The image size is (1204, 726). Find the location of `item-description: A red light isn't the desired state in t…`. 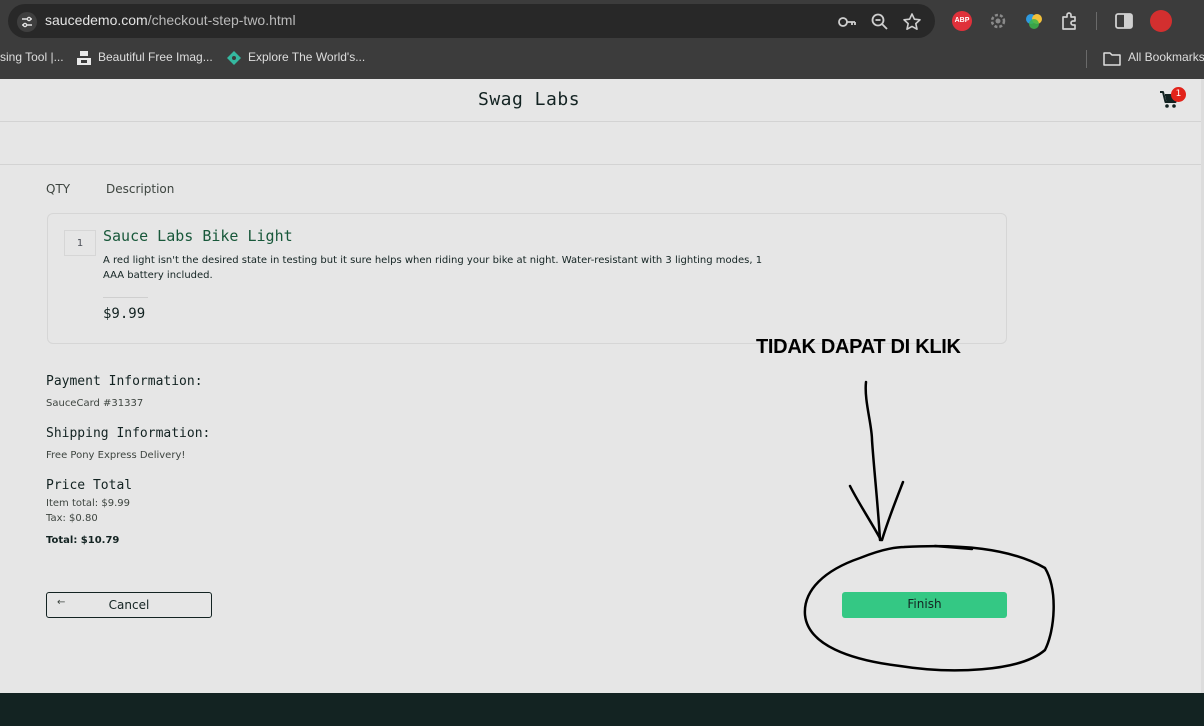

item-description: A red light isn't the desired state in t… is located at coordinates (433, 268).